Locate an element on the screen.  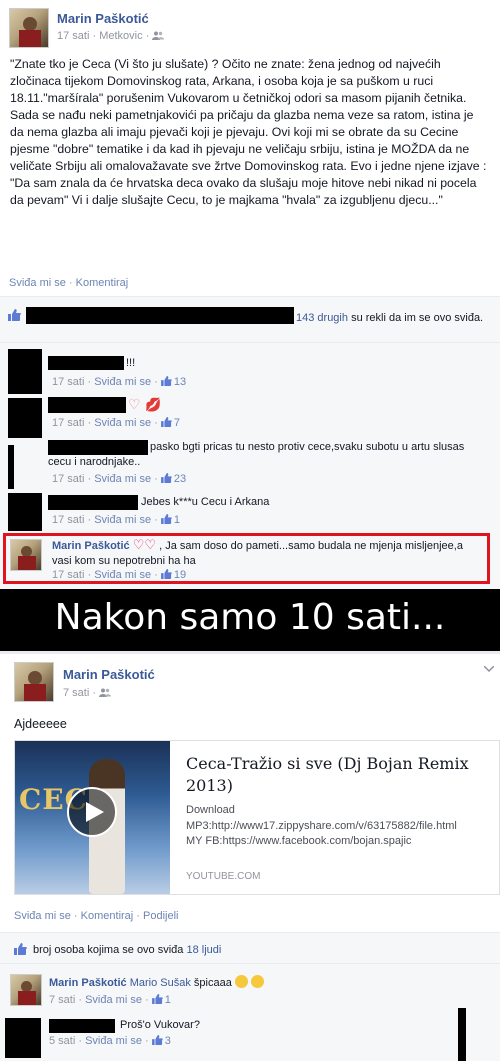
comment-meta: 5 sati · Sviđa mi se · 3 is located at coordinates (110, 1041).